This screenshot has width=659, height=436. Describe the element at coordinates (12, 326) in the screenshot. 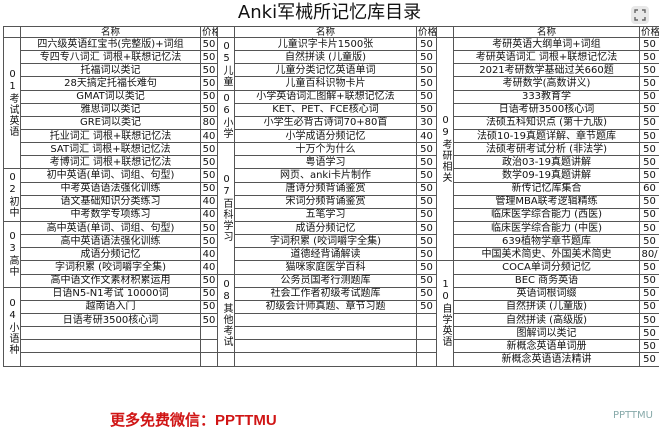

I see `category-label: 04小语种` at that location.